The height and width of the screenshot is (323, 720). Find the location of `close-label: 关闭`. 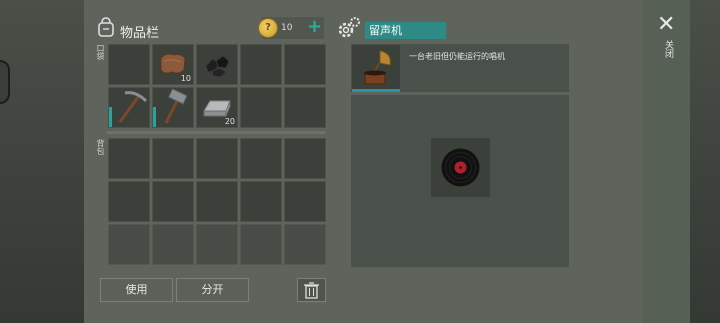

close-label: 关闭 is located at coordinates (668, 49).